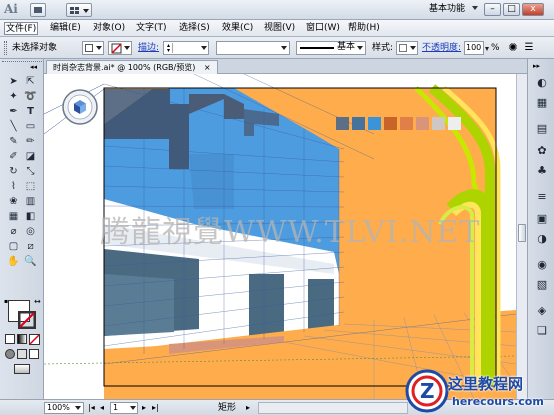 This screenshot has height=415, width=554. I want to click on scale-icon: ⤡, so click(30, 172).